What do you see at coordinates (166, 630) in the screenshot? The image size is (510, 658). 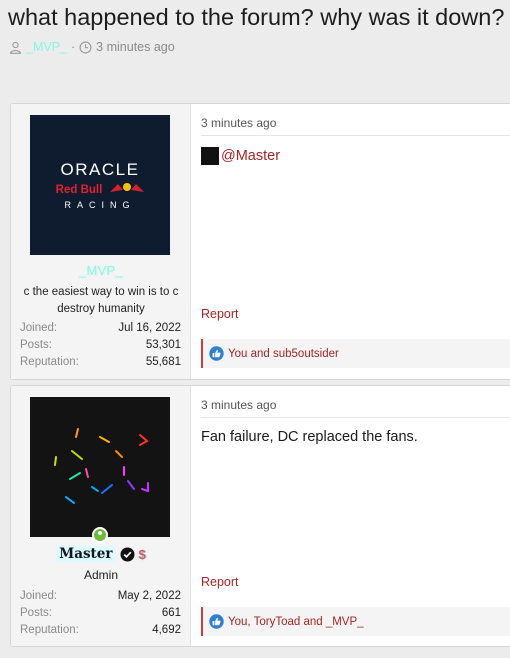 I see `stat-value: 4,692` at bounding box center [166, 630].